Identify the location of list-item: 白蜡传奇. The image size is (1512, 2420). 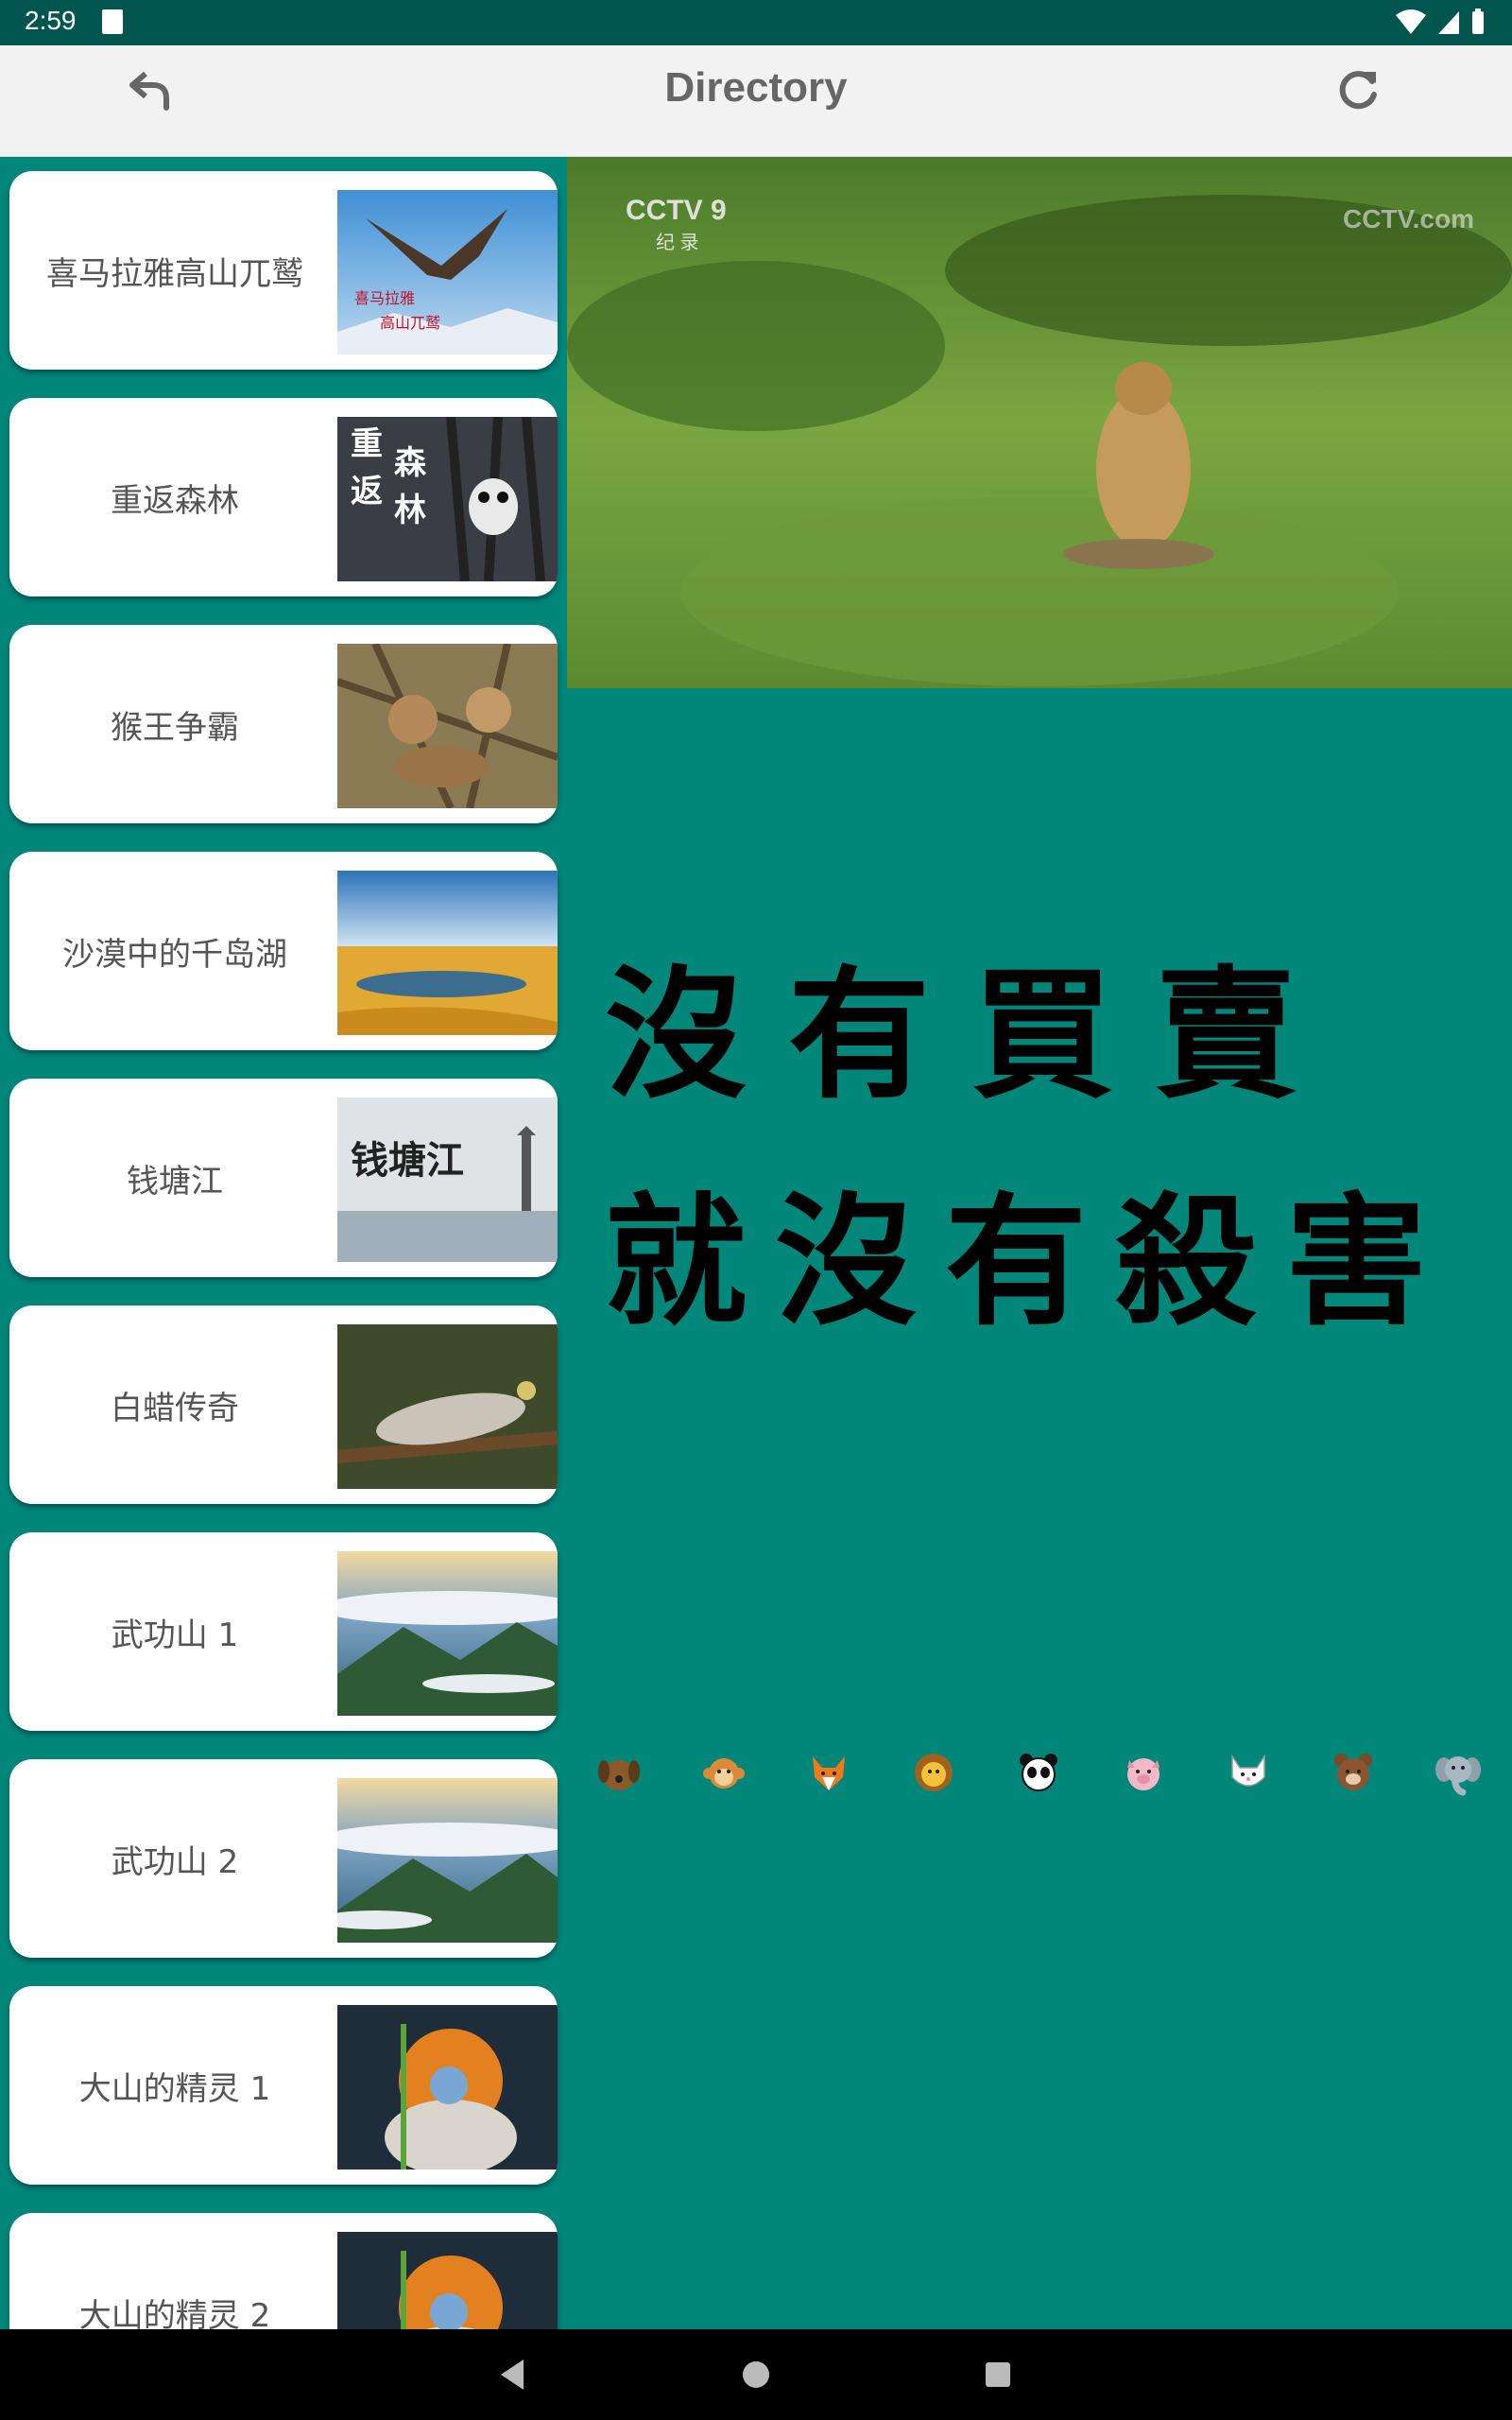
(283, 1404).